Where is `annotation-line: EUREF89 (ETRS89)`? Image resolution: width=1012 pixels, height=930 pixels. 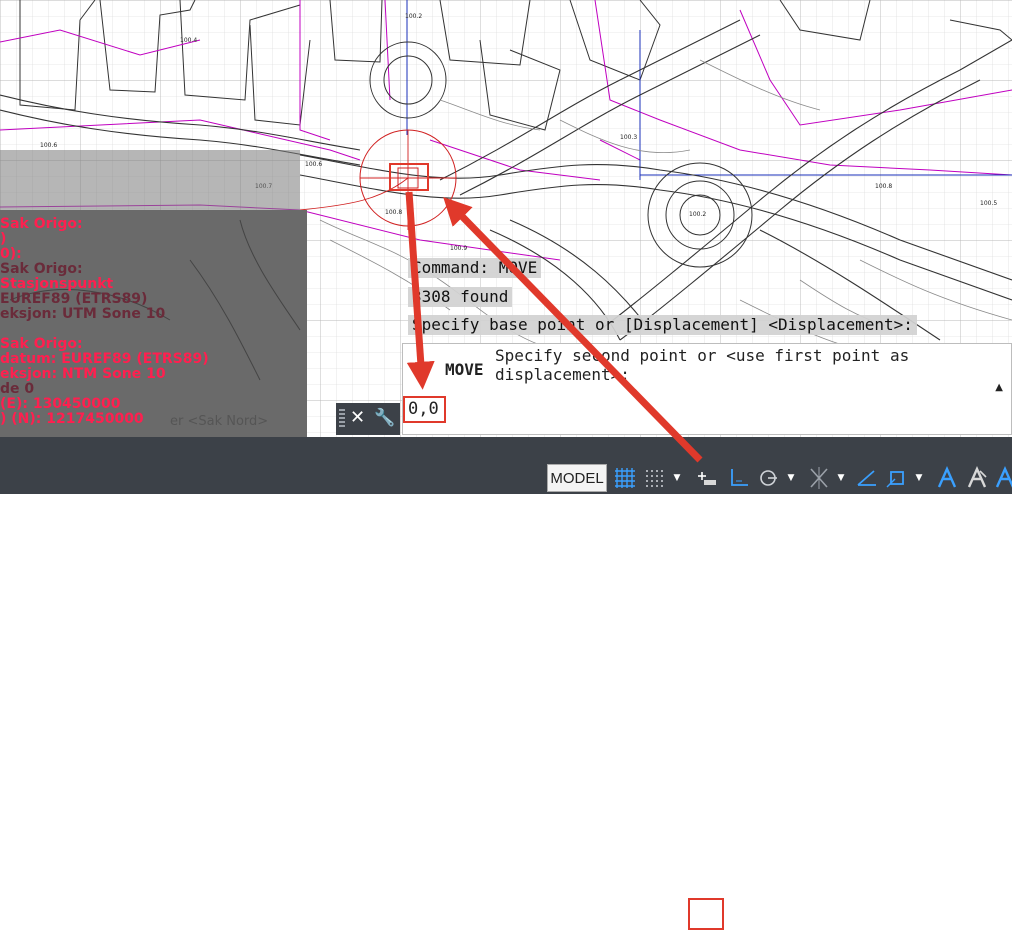
annotation-line: EUREF89 (ETRS89) is located at coordinates (74, 299).